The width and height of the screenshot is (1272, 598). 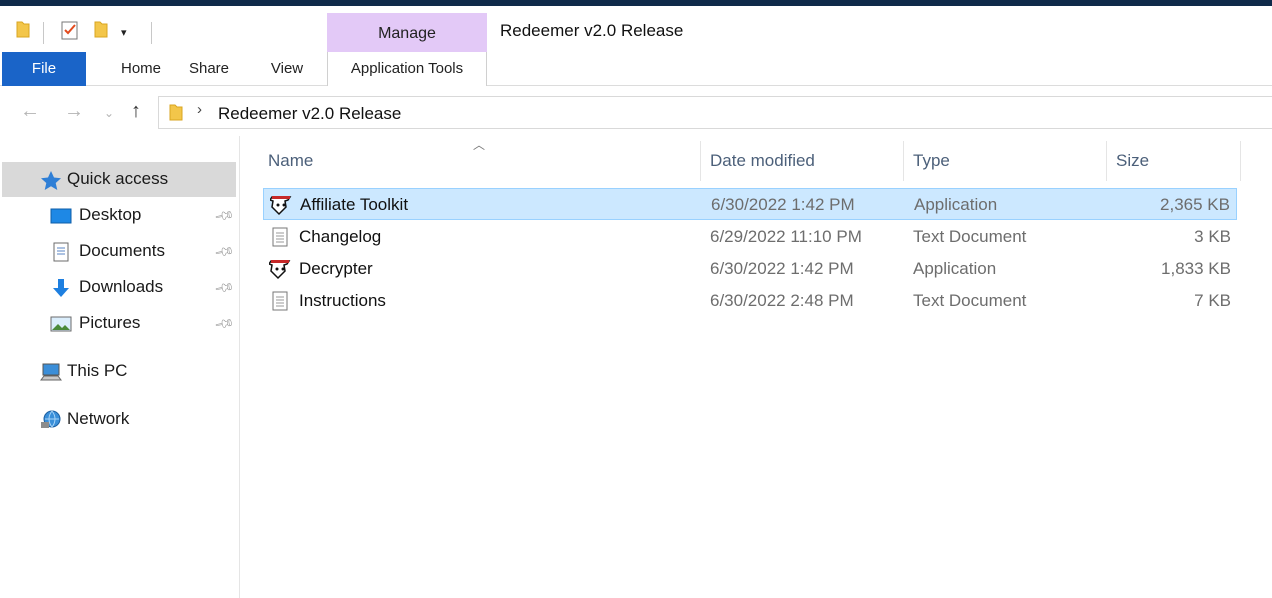 What do you see at coordinates (51, 180) in the screenshot?
I see `star-icon` at bounding box center [51, 180].